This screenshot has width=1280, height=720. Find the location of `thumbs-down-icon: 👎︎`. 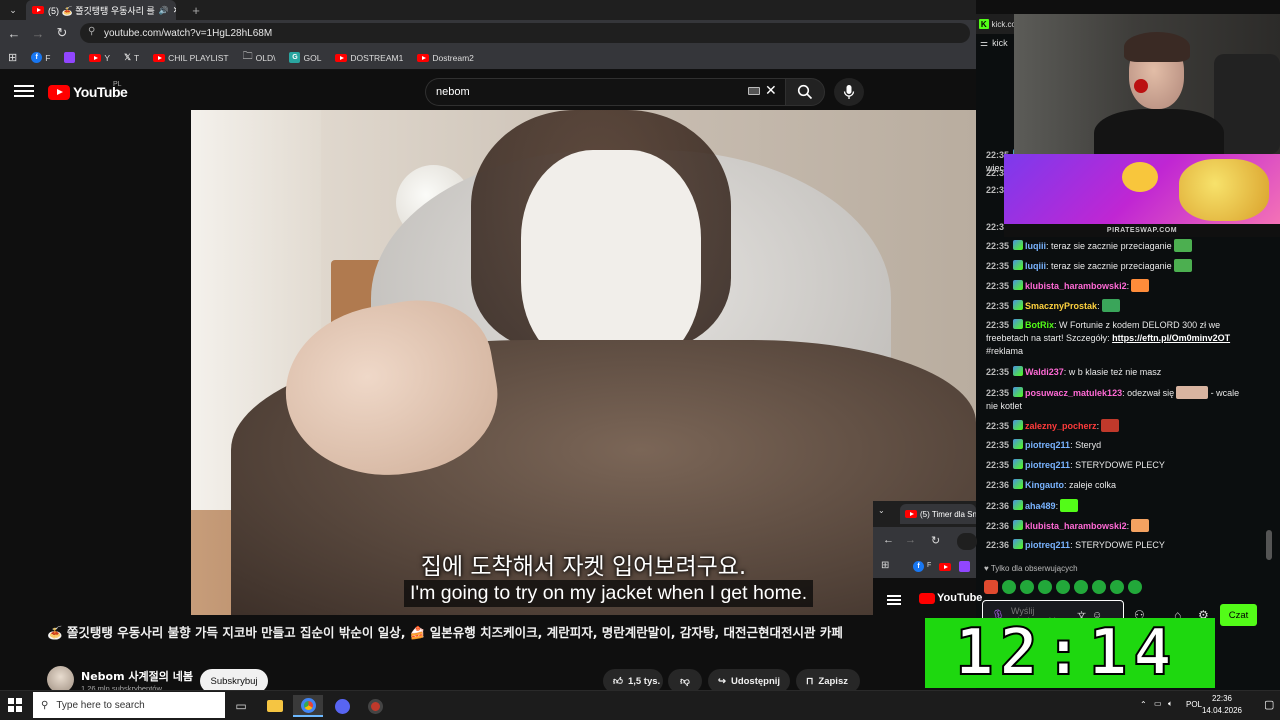

thumbs-down-icon: 👎︎ is located at coordinates (685, 681).